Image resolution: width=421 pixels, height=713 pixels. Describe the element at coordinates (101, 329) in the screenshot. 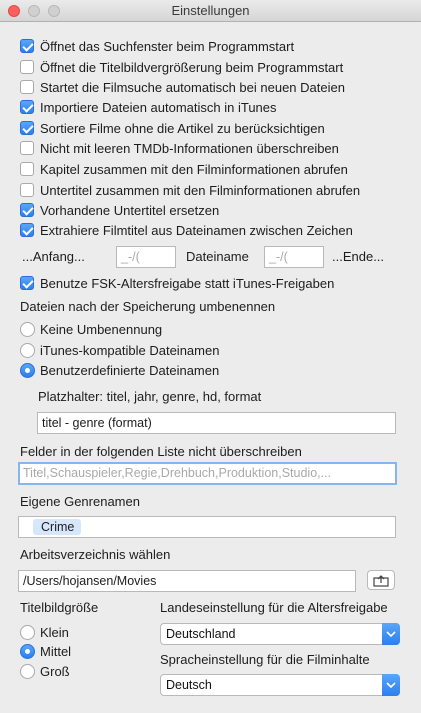

I see `radio-label: Keine Umbenennung` at that location.